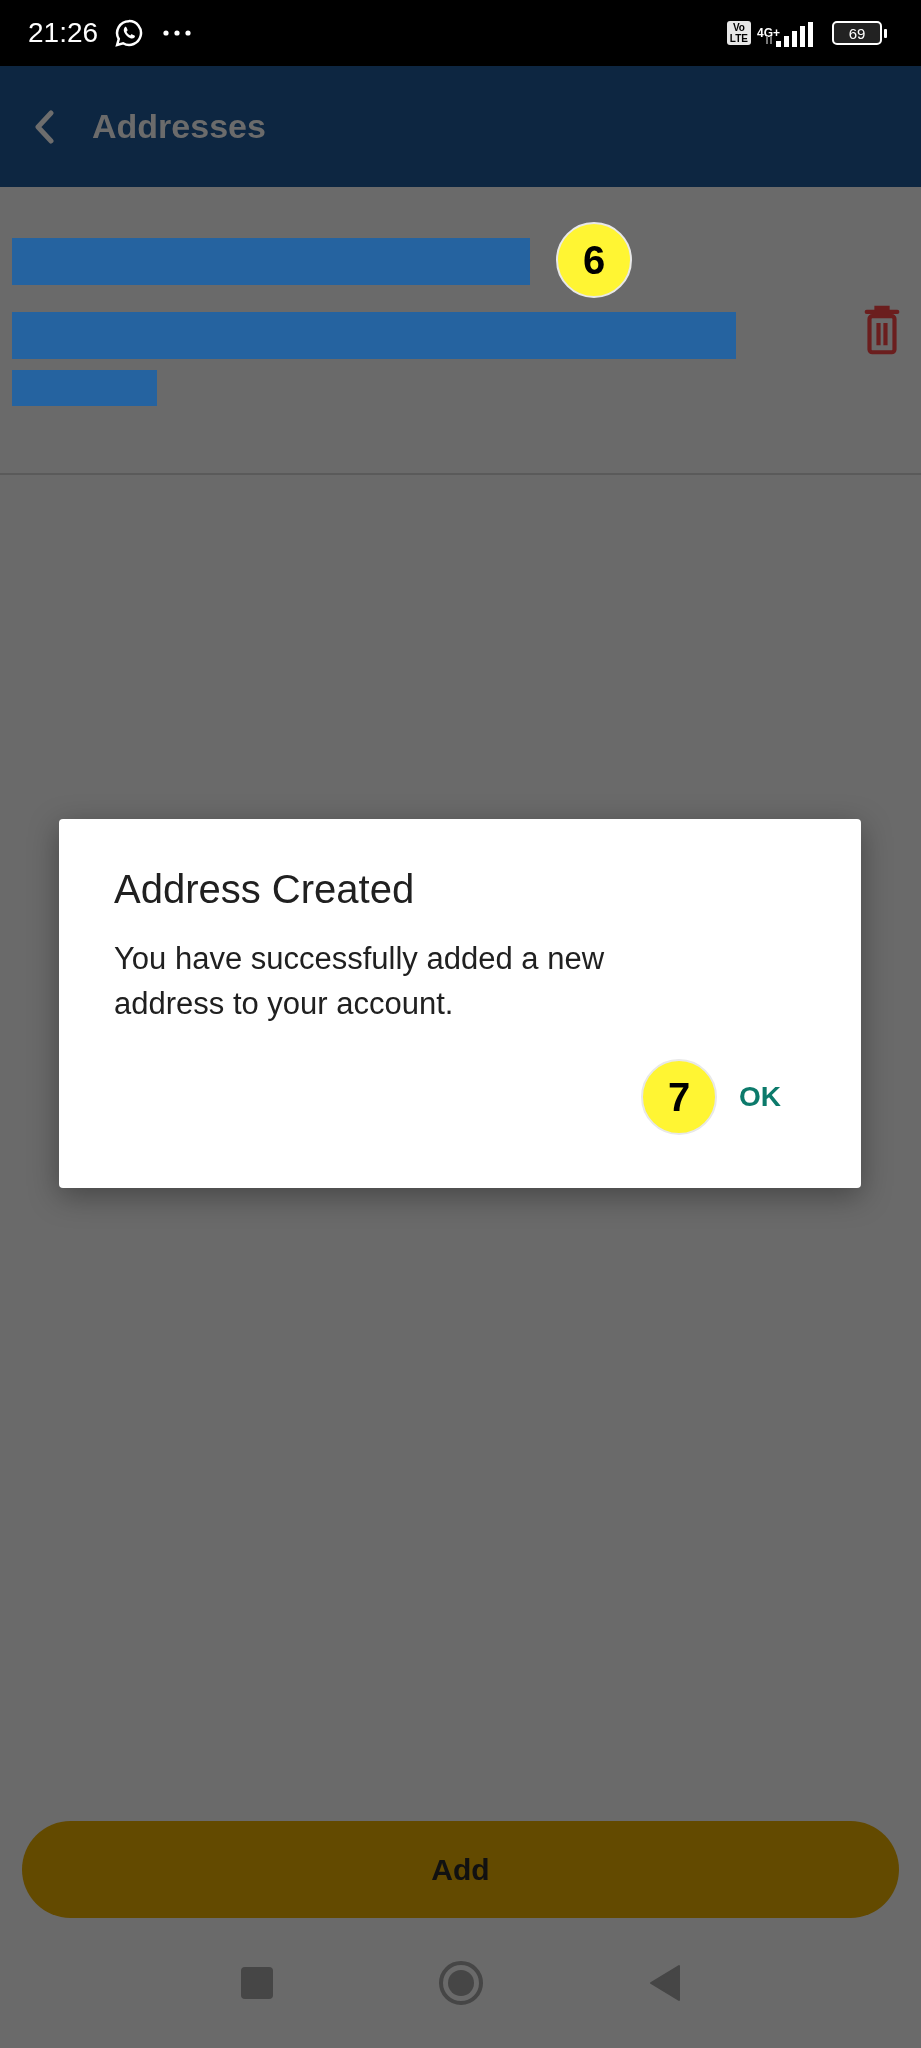  Describe the element at coordinates (179, 126) in the screenshot. I see `screen-title: Addresses` at that location.